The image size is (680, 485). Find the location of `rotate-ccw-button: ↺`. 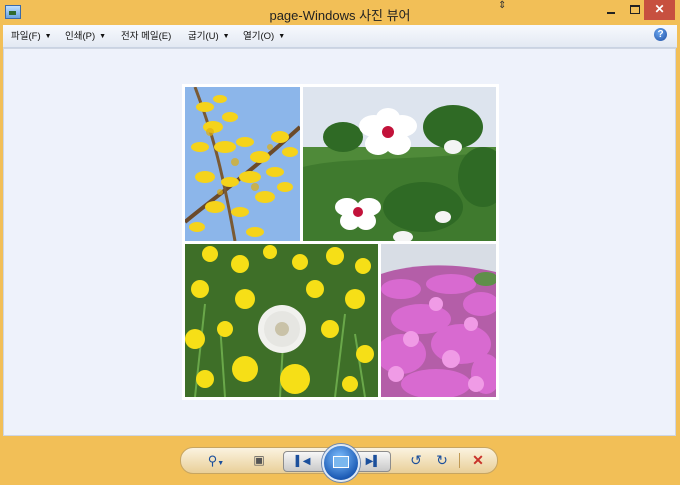

rotate-ccw-button: ↺ is located at coordinates (416, 460).